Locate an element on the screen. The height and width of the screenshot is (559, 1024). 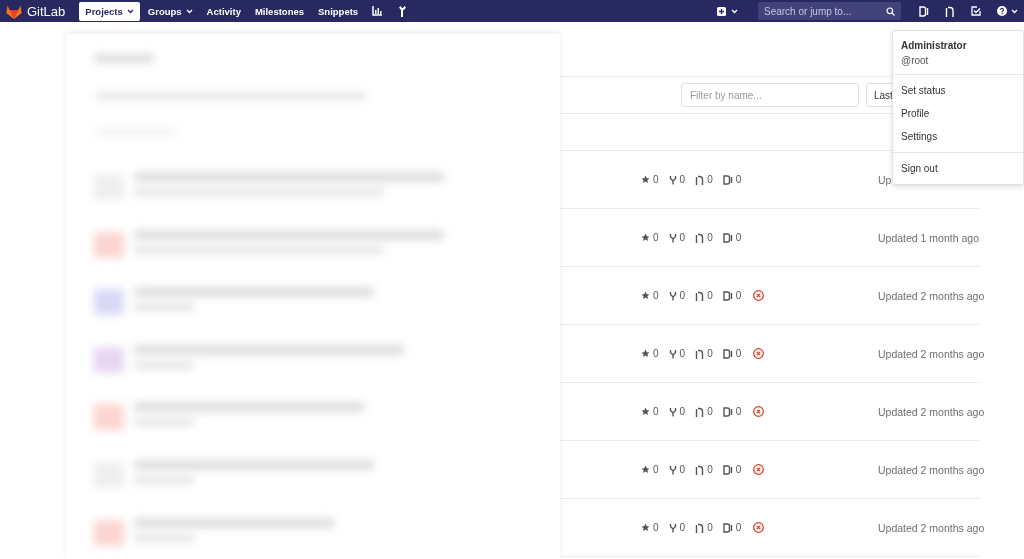
updated-time: Updated 1 month ago is located at coordinates (929, 237).